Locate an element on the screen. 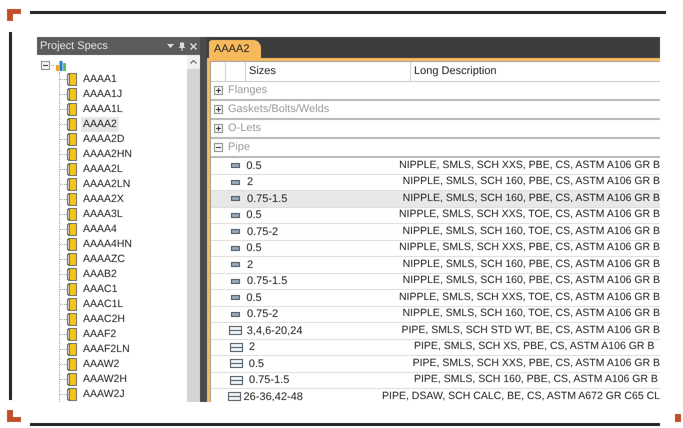 The image size is (683, 428). table-row: 2 PIPE, SMLS, SCH XS, PBE, CS, ASTM A106 GR B is located at coordinates (435, 348).